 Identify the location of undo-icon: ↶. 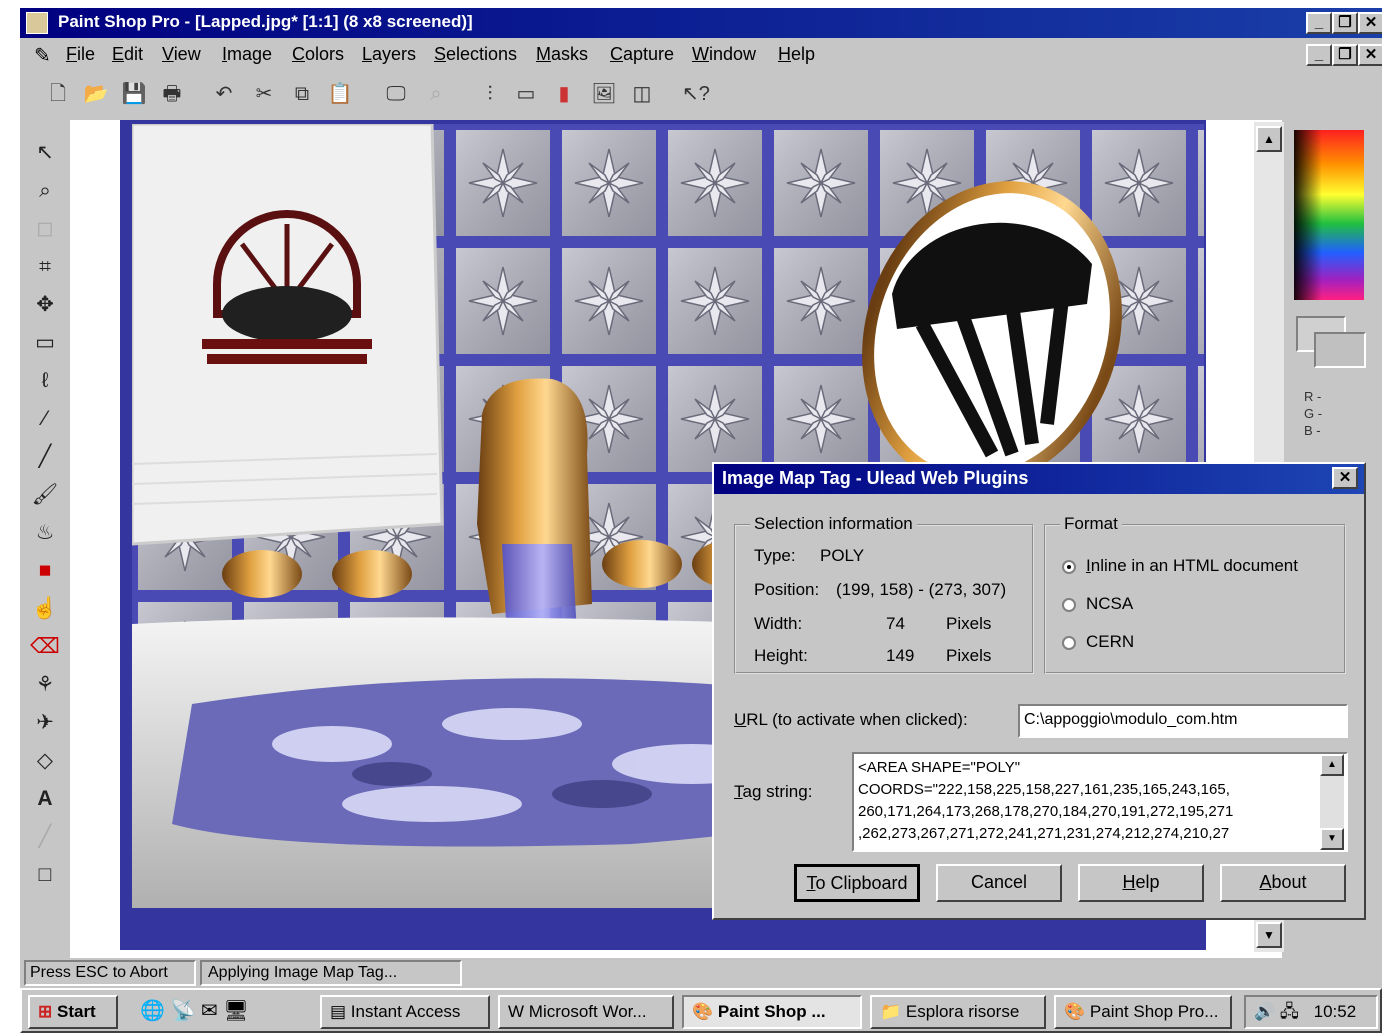
(224, 94).